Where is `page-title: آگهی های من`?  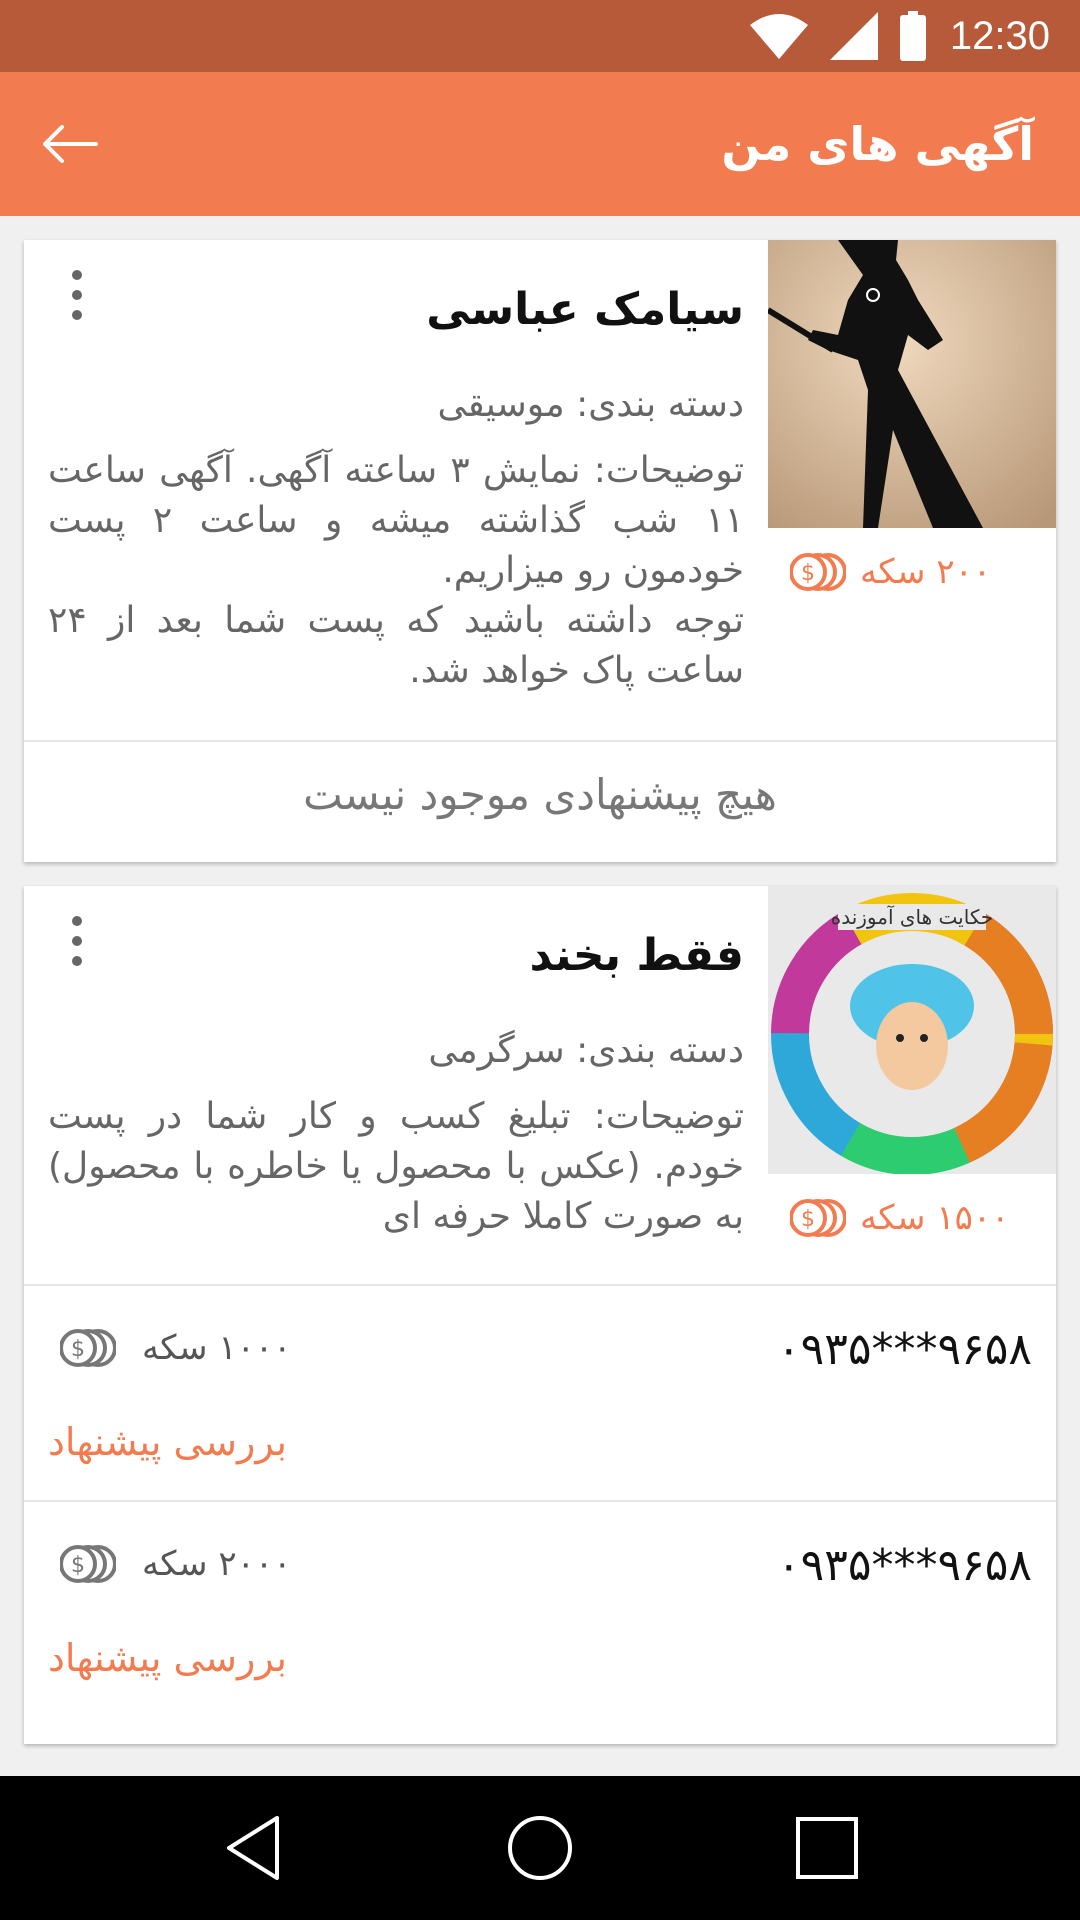
page-title: آگهی های من is located at coordinates (877, 144).